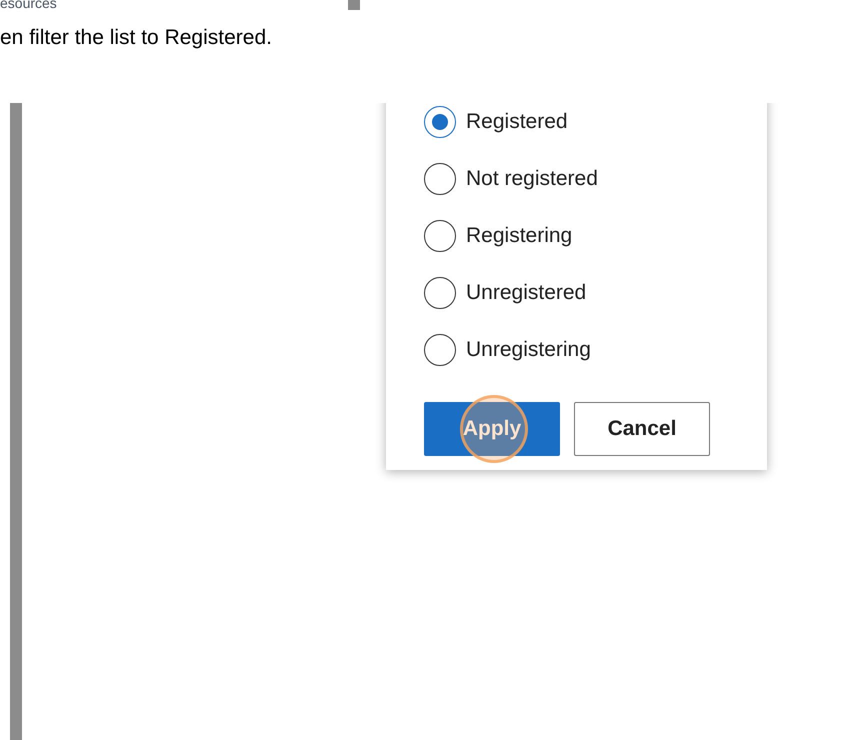 The height and width of the screenshot is (740, 854). What do you see at coordinates (136, 38) in the screenshot?
I see `instruction-text: en filter the list to Registered.` at bounding box center [136, 38].